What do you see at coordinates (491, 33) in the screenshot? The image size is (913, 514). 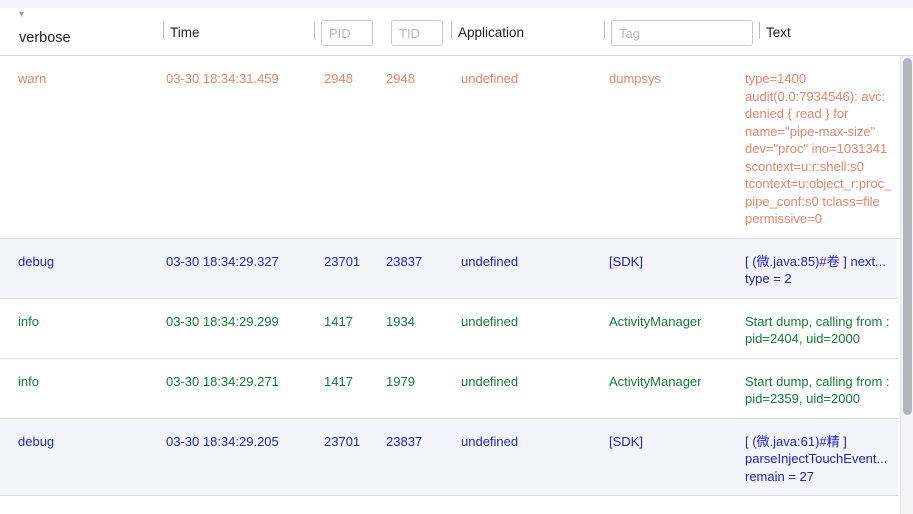 I see `column-header-application: Application` at bounding box center [491, 33].